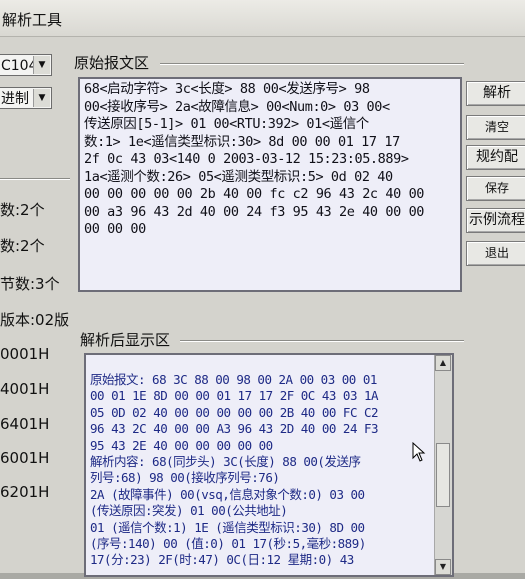  Describe the element at coordinates (443, 475) in the screenshot. I see `scroll-thumb` at that location.